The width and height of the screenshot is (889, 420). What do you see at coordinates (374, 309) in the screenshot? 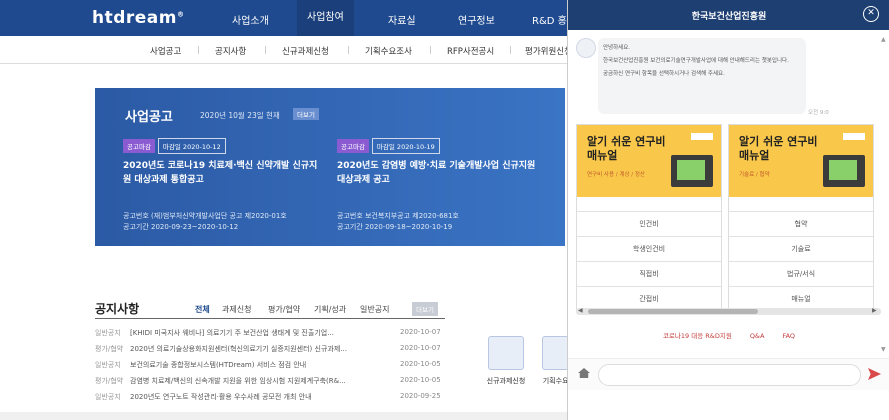
I see `notice-tab-general: 일반공지` at bounding box center [374, 309].